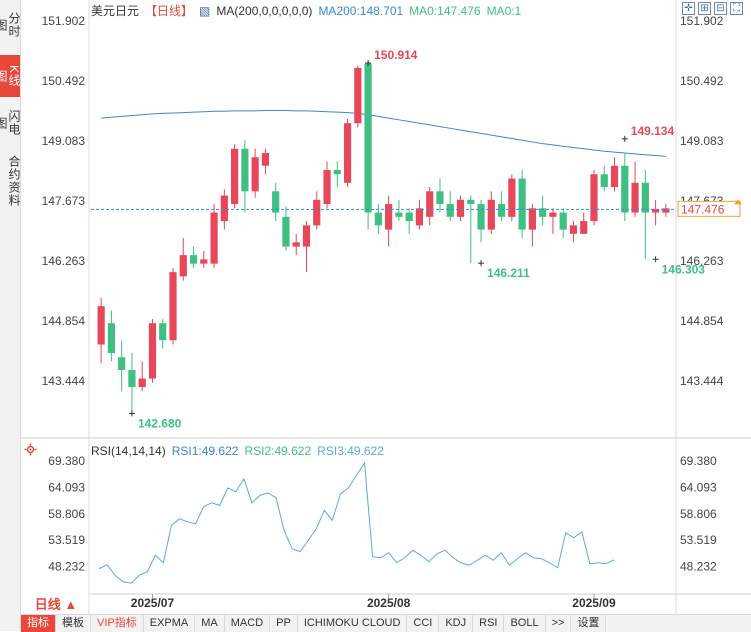 This screenshot has width=751, height=632. Describe the element at coordinates (278, 451) in the screenshot. I see `rsi2-value: RSI2:49.622` at that location.